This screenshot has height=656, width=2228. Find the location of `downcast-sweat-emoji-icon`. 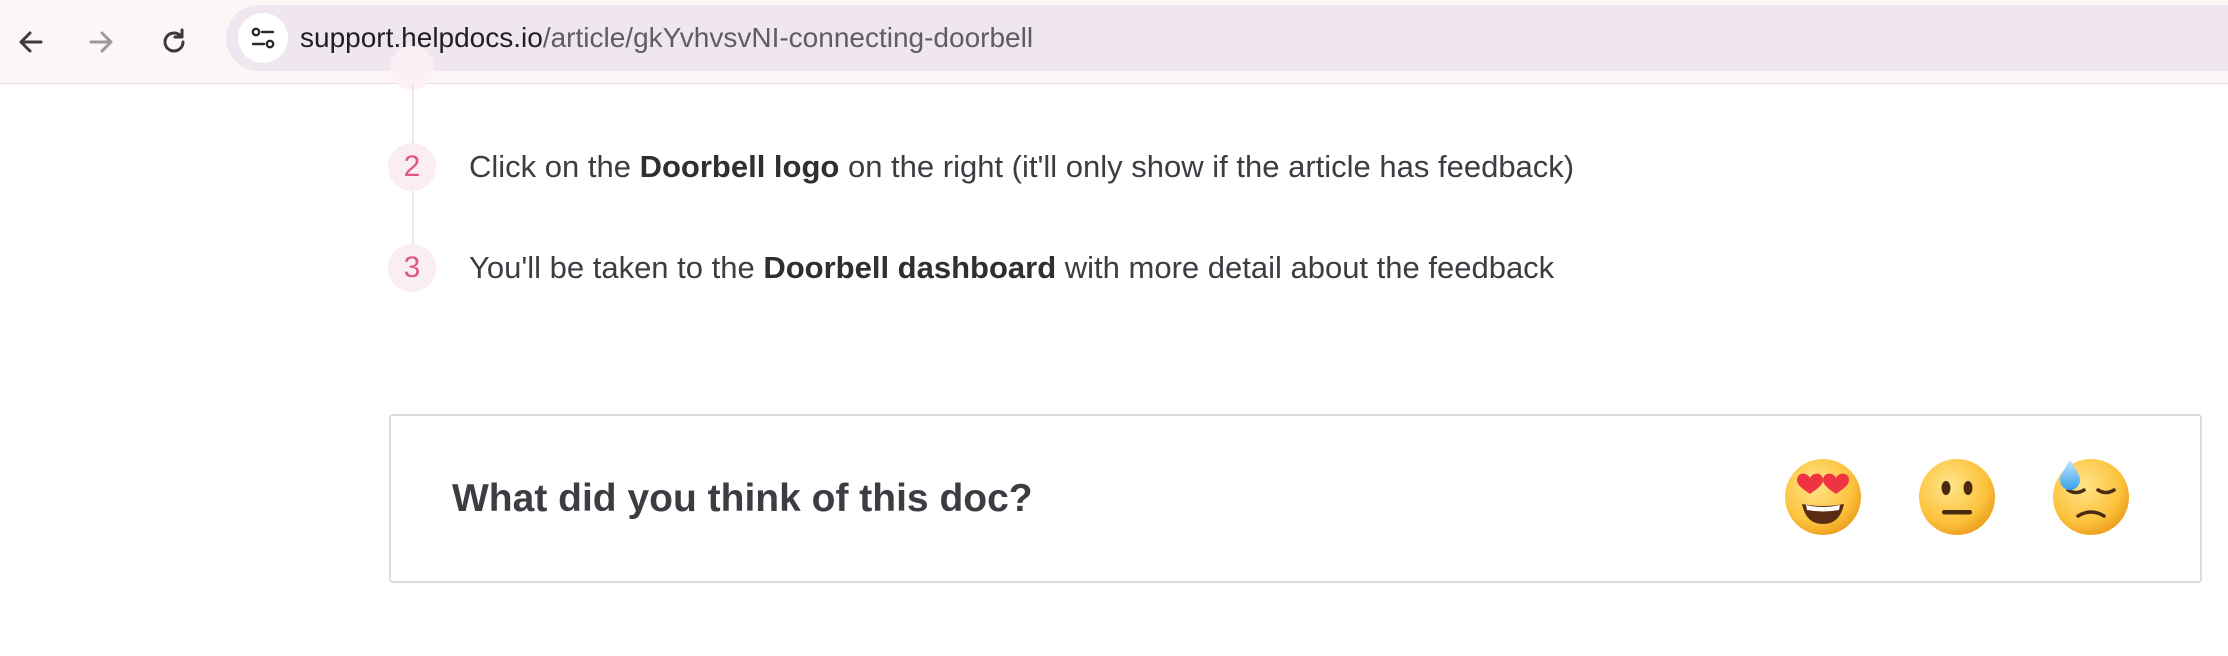

downcast-sweat-emoji-icon is located at coordinates (2091, 497).